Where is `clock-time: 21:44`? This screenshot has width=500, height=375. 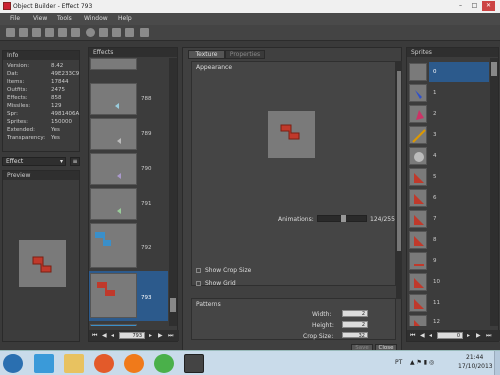
clock-time: 21:44 is located at coordinates (474, 357).